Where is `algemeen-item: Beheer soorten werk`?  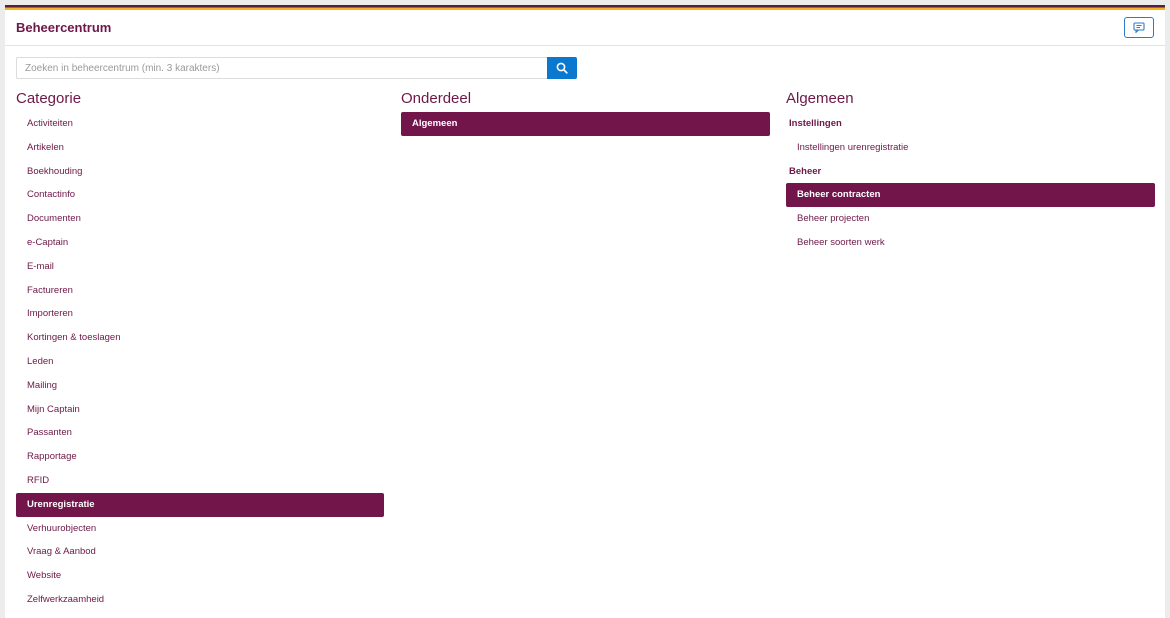 algemeen-item: Beheer soorten werk is located at coordinates (970, 243).